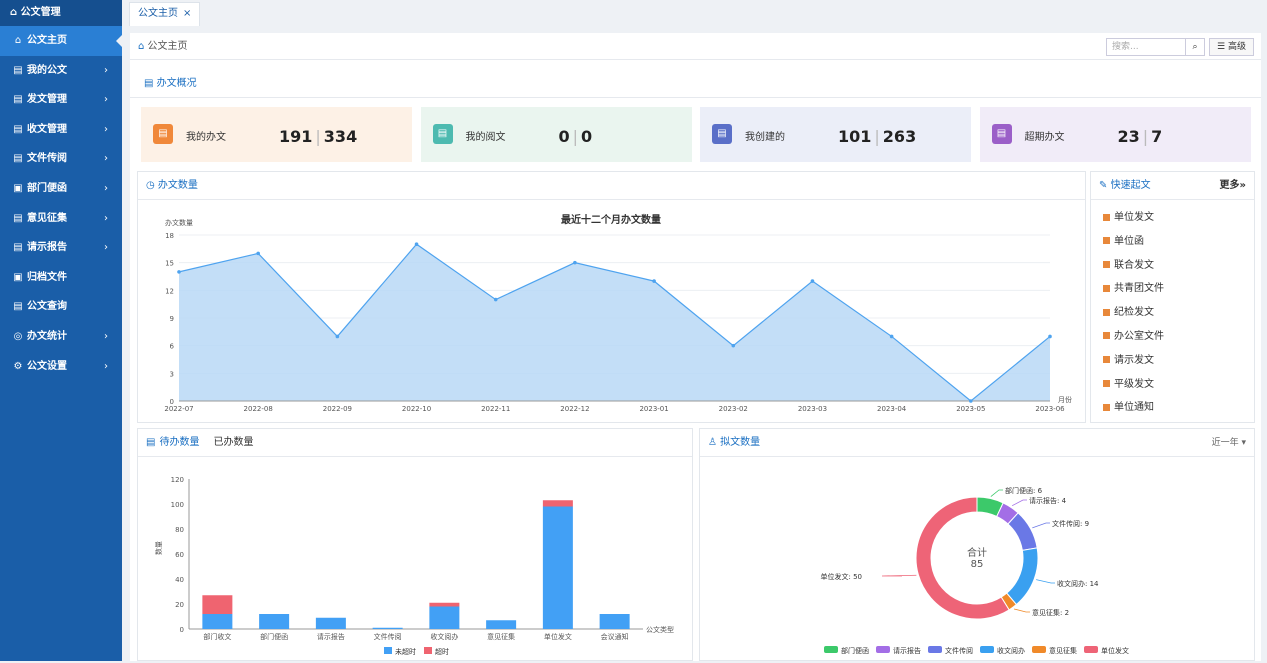 This screenshot has width=1267, height=663. Describe the element at coordinates (169, 264) in the screenshot. I see `y-tick-label: 15` at that location.